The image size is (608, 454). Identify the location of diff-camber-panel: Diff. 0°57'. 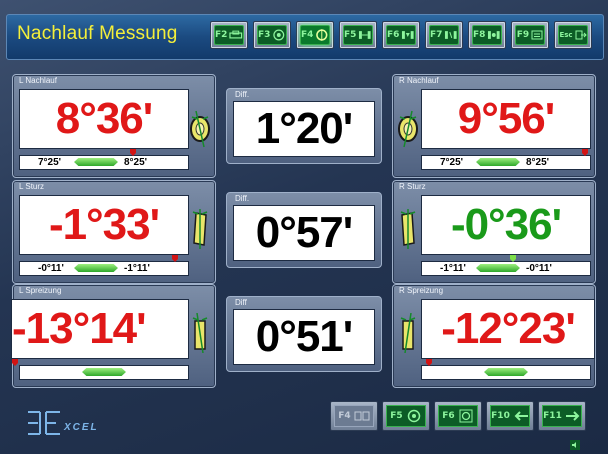
(304, 230).